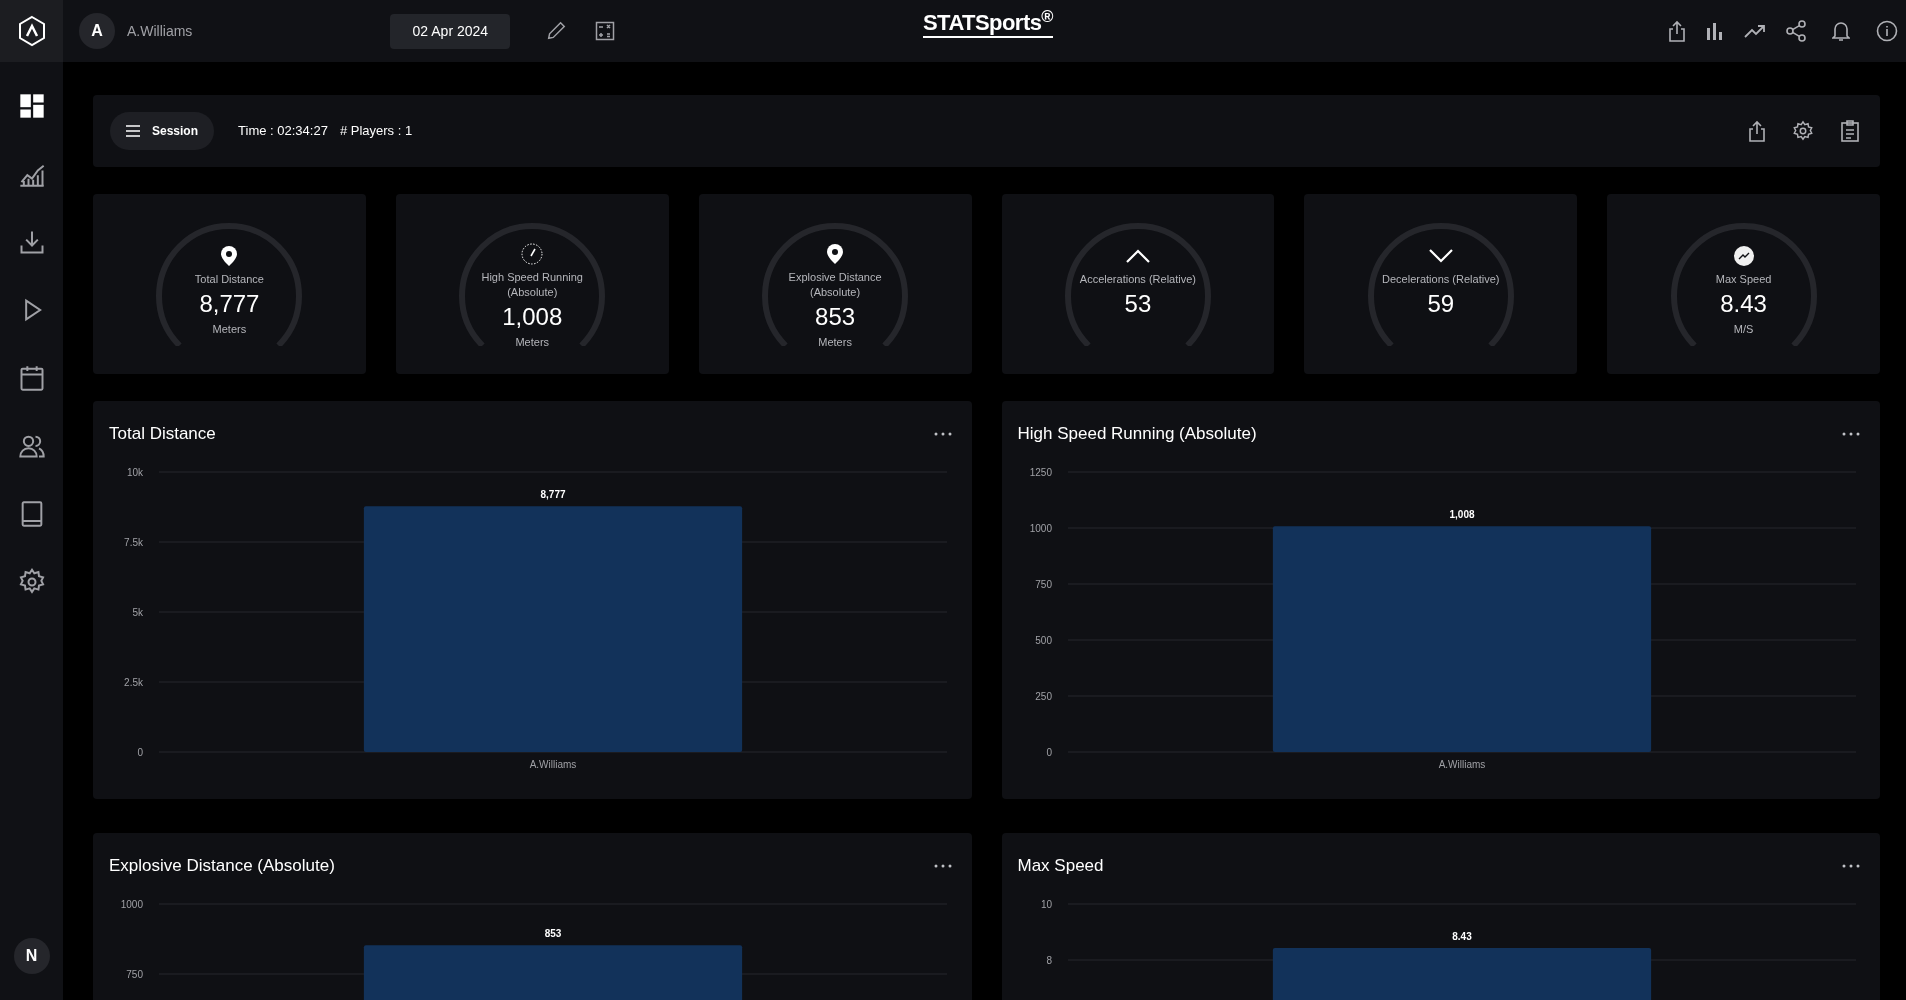 The height and width of the screenshot is (1000, 1906). What do you see at coordinates (1461, 514) in the screenshot?
I see `bar-value-label: 1,008` at bounding box center [1461, 514].